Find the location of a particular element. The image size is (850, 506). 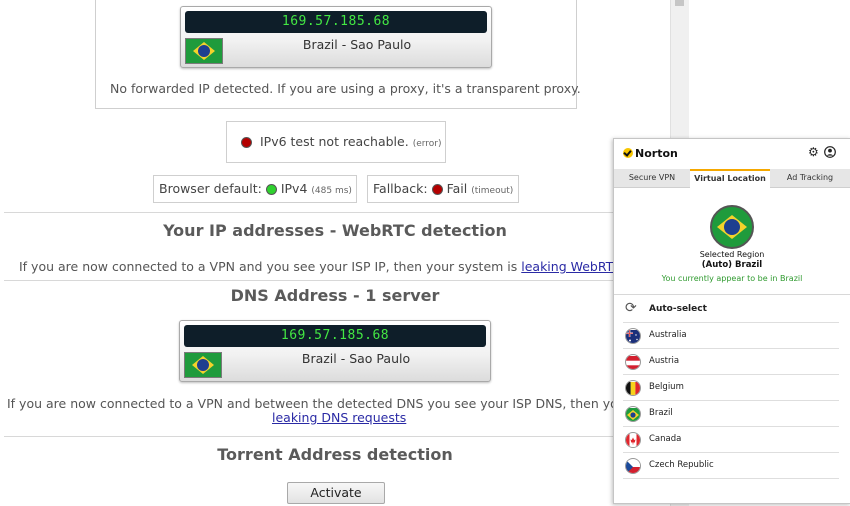

green-status-dot-icon is located at coordinates (271, 189).